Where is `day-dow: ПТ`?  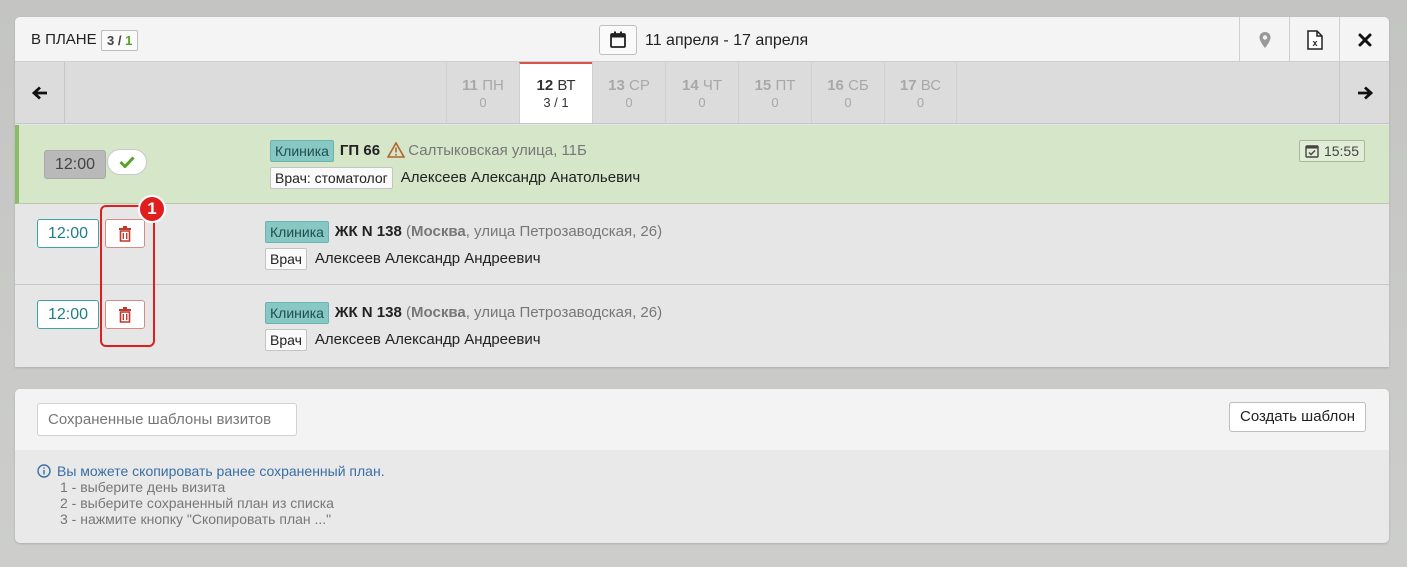
day-dow: ПТ is located at coordinates (785, 85).